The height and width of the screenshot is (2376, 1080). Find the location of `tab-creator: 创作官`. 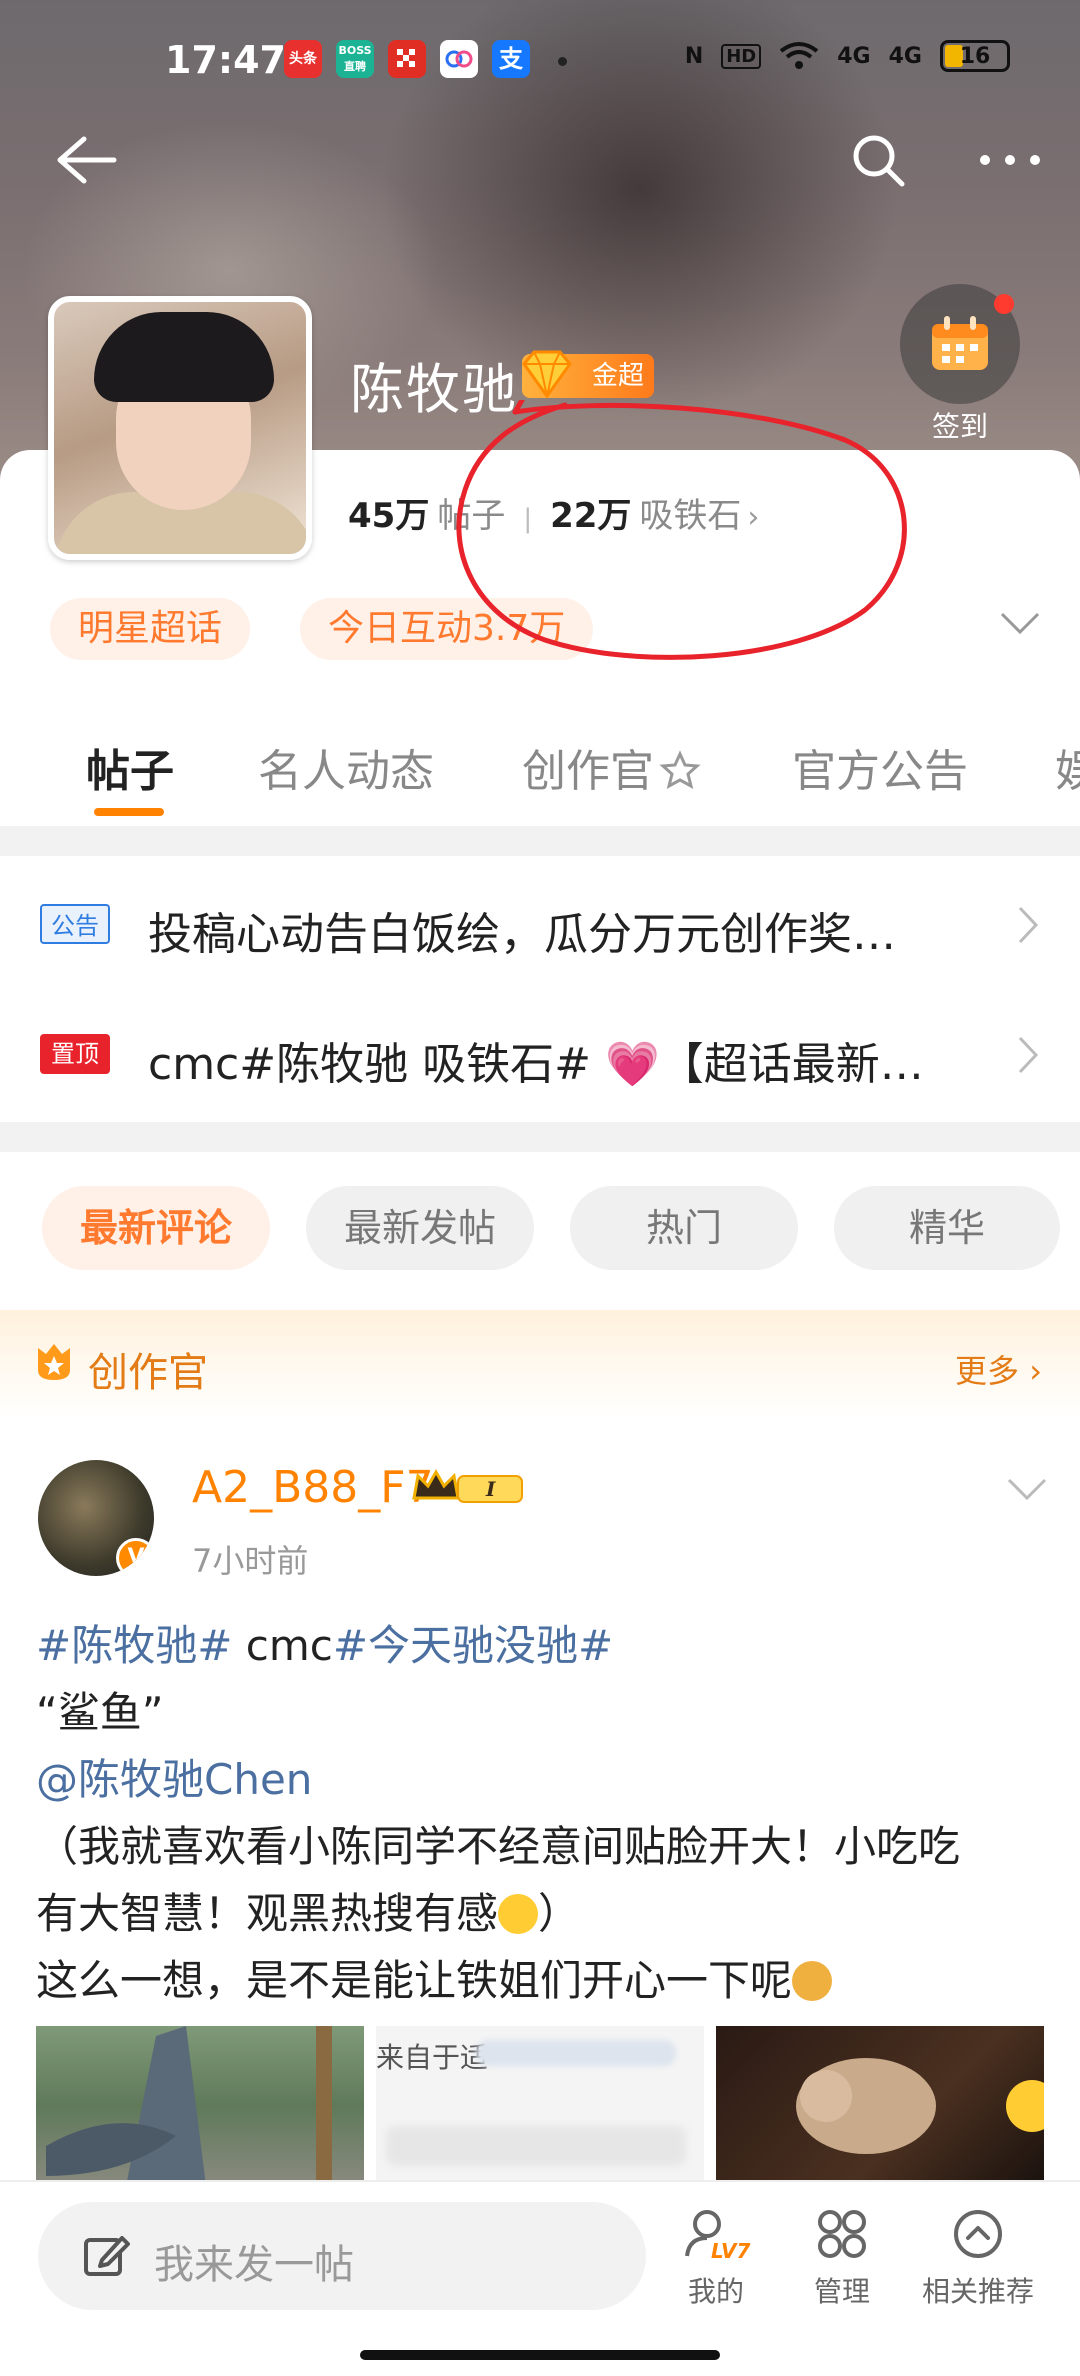

tab-creator: 创作官 is located at coordinates (612, 767).